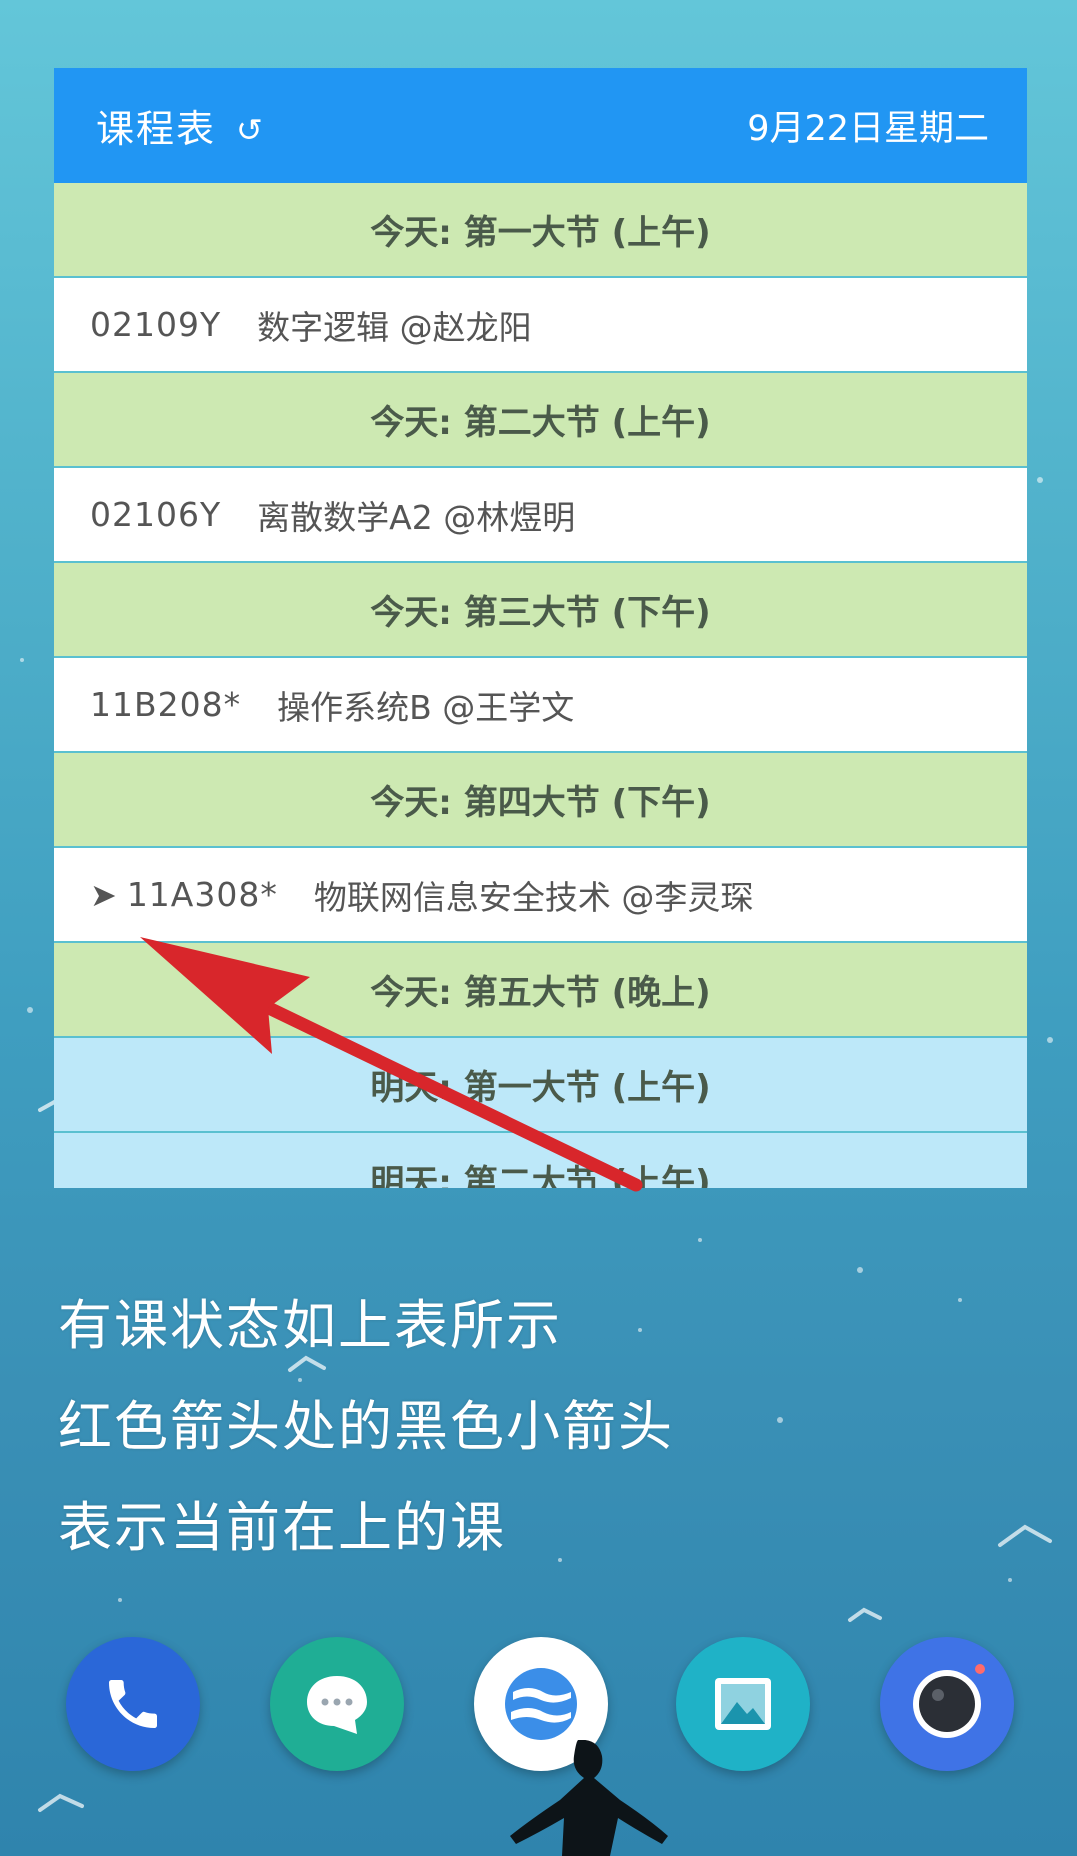 The height and width of the screenshot is (1856, 1077). What do you see at coordinates (540, 990) in the screenshot?
I see `section-row: 今天: 第五大节 (晚上)` at bounding box center [540, 990].